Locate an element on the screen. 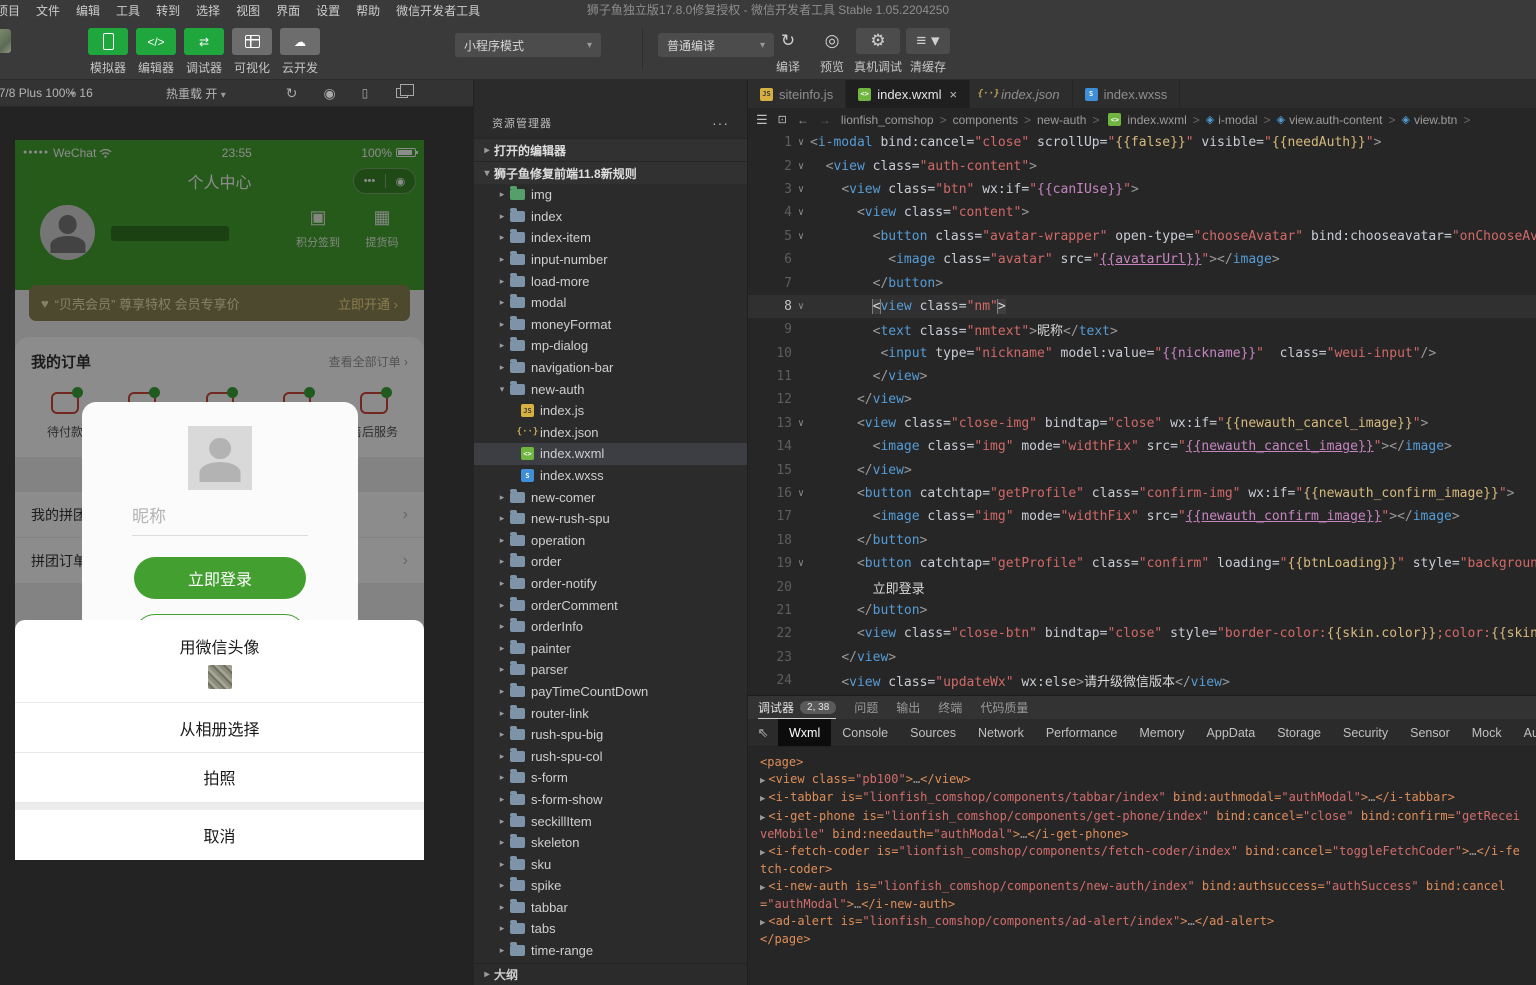 The height and width of the screenshot is (985, 1536). breadcrumb-item-index.wxml: <> index.wxml is located at coordinates (1146, 120).